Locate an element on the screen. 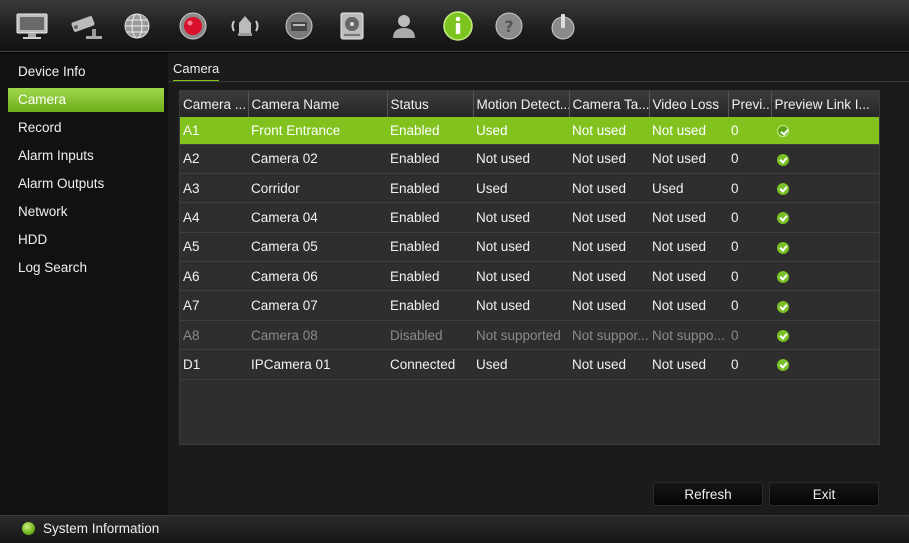 The width and height of the screenshot is (909, 543). device-icon is located at coordinates (299, 26).